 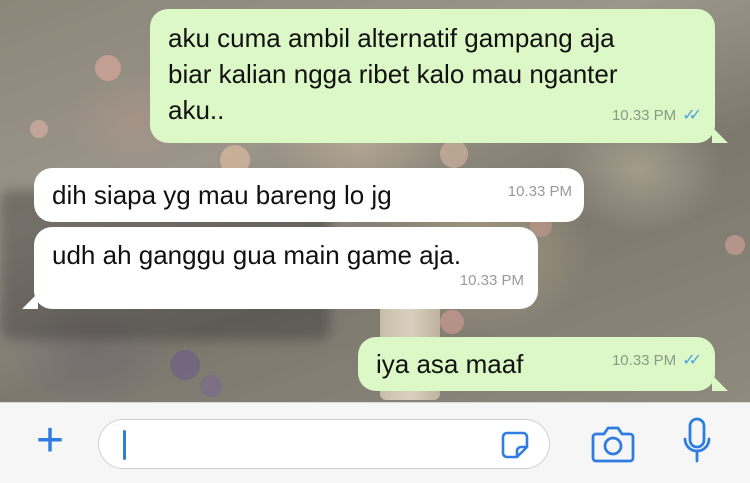 What do you see at coordinates (257, 255) in the screenshot?
I see `message-text: udh ah ganggu gua main game aja.` at bounding box center [257, 255].